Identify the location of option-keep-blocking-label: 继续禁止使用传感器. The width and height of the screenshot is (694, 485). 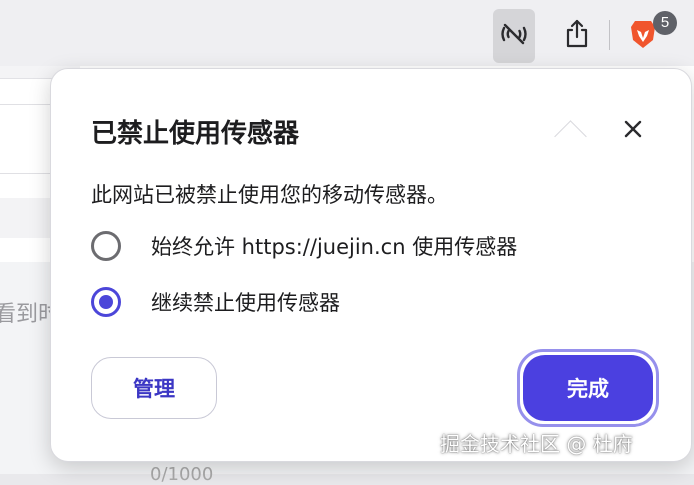
(245, 303).